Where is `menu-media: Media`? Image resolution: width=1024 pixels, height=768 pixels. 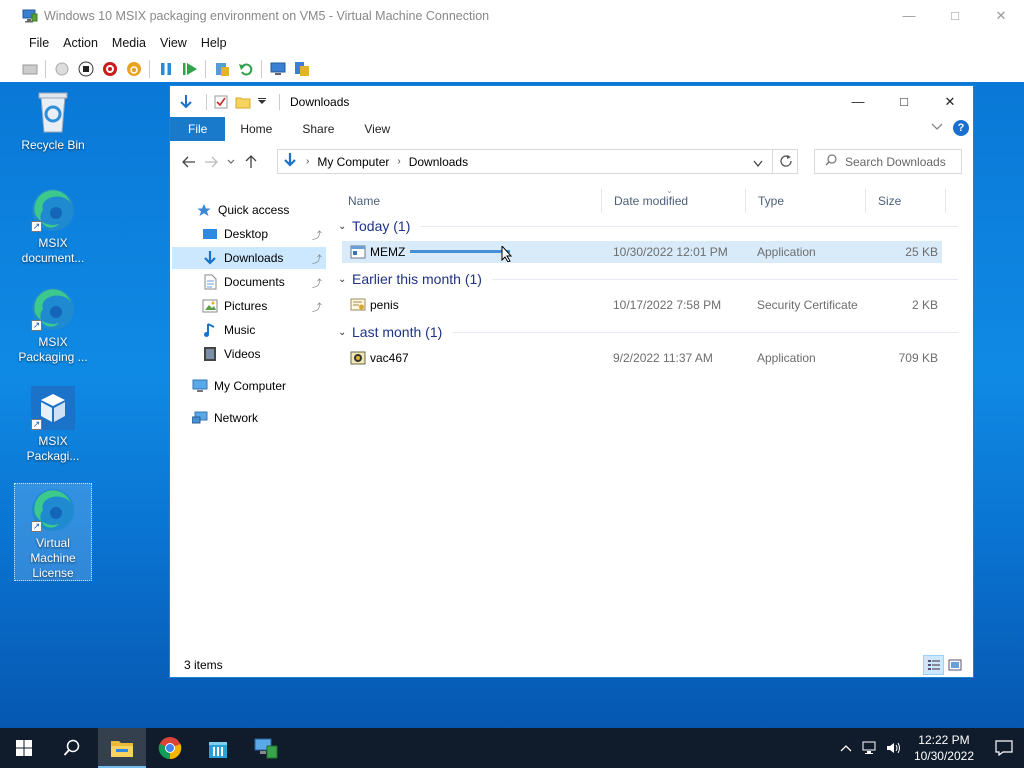 menu-media: Media is located at coordinates (129, 43).